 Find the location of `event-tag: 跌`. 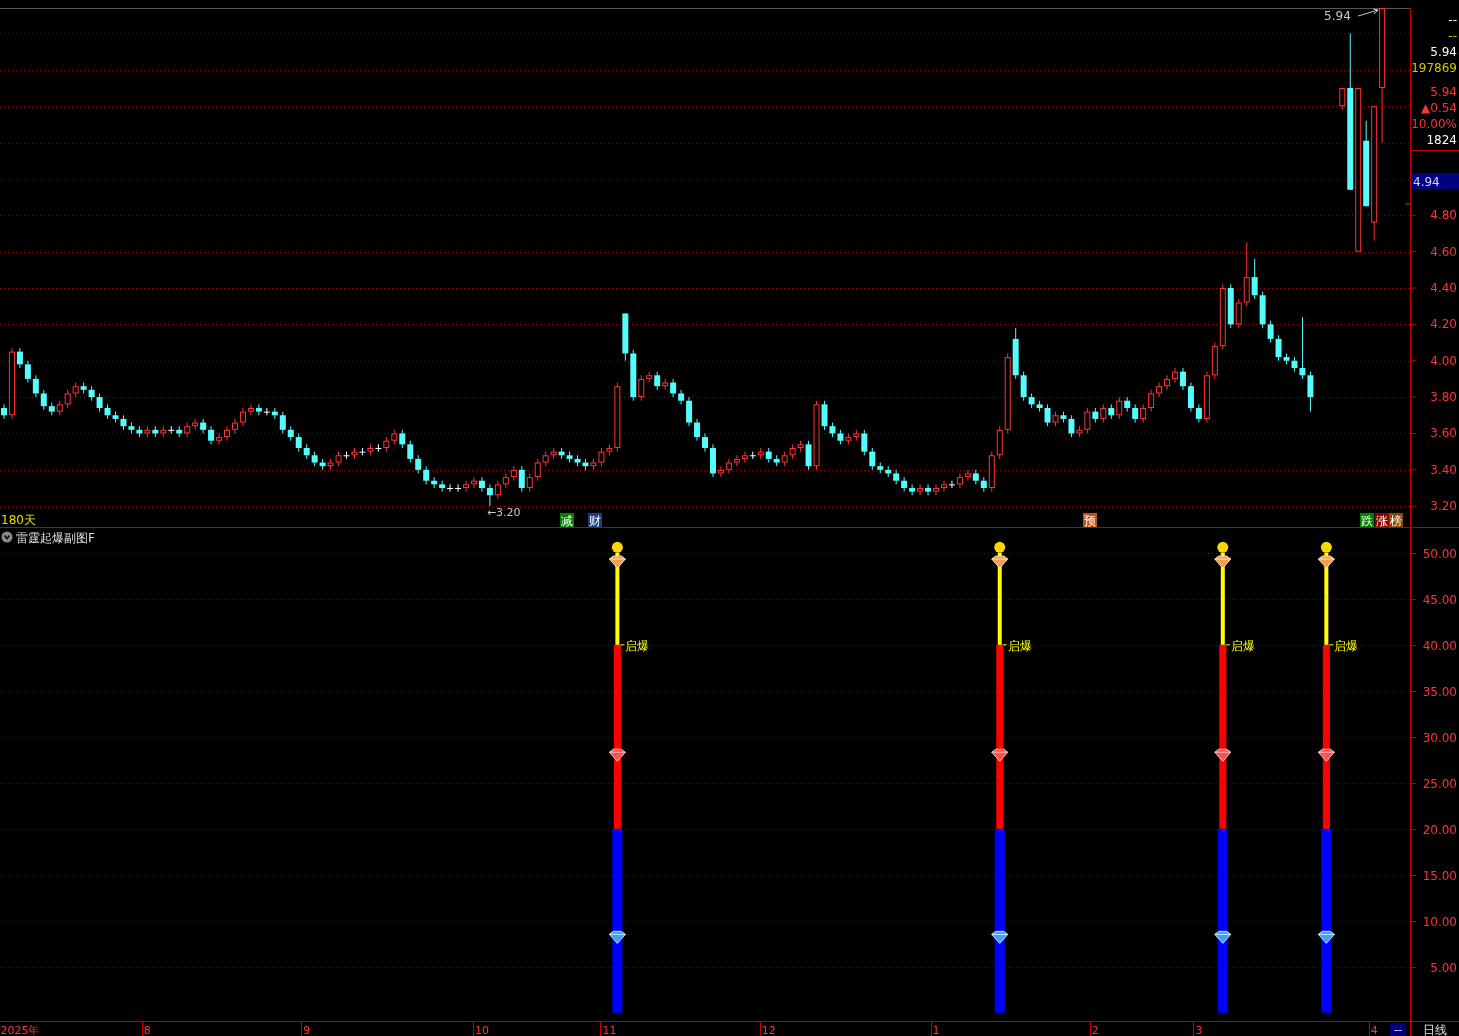

event-tag: 跌 is located at coordinates (1367, 520).